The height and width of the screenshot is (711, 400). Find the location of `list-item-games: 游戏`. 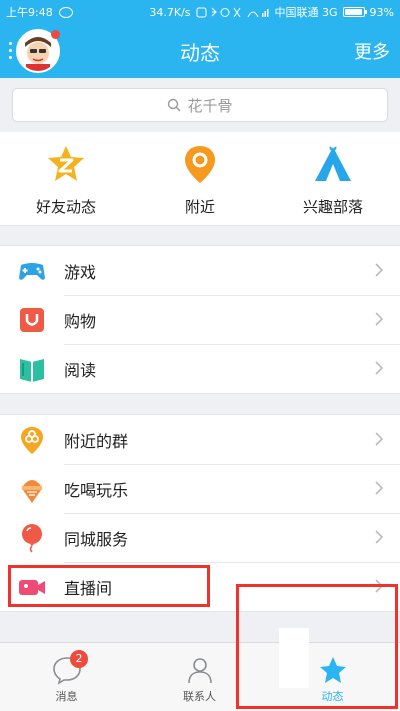

list-item-games: 游戏 is located at coordinates (200, 270).